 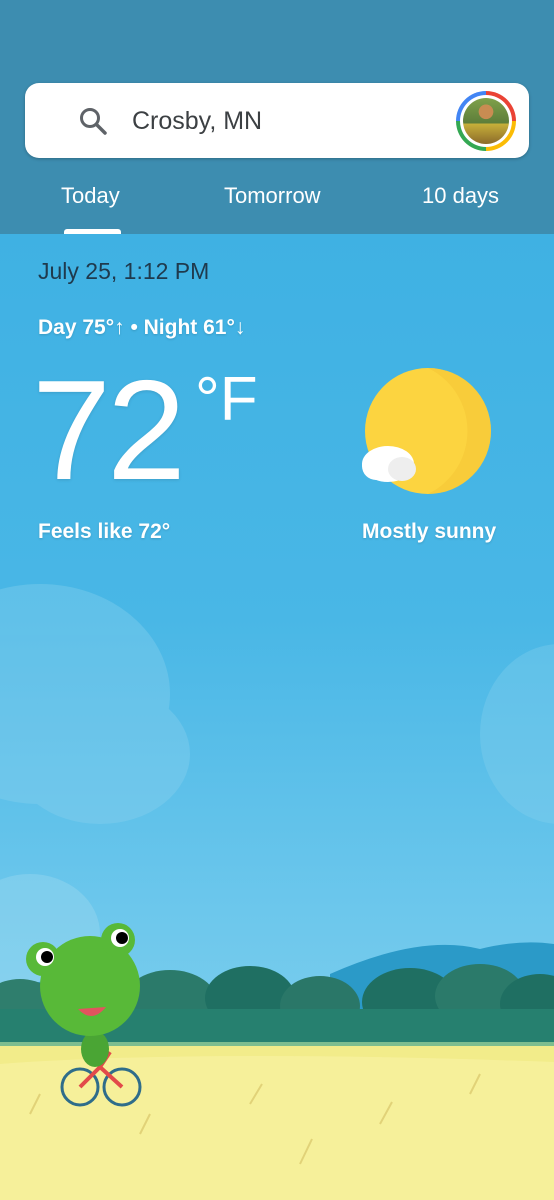 I want to click on tab-10-days: 10 days, so click(x=460, y=196).